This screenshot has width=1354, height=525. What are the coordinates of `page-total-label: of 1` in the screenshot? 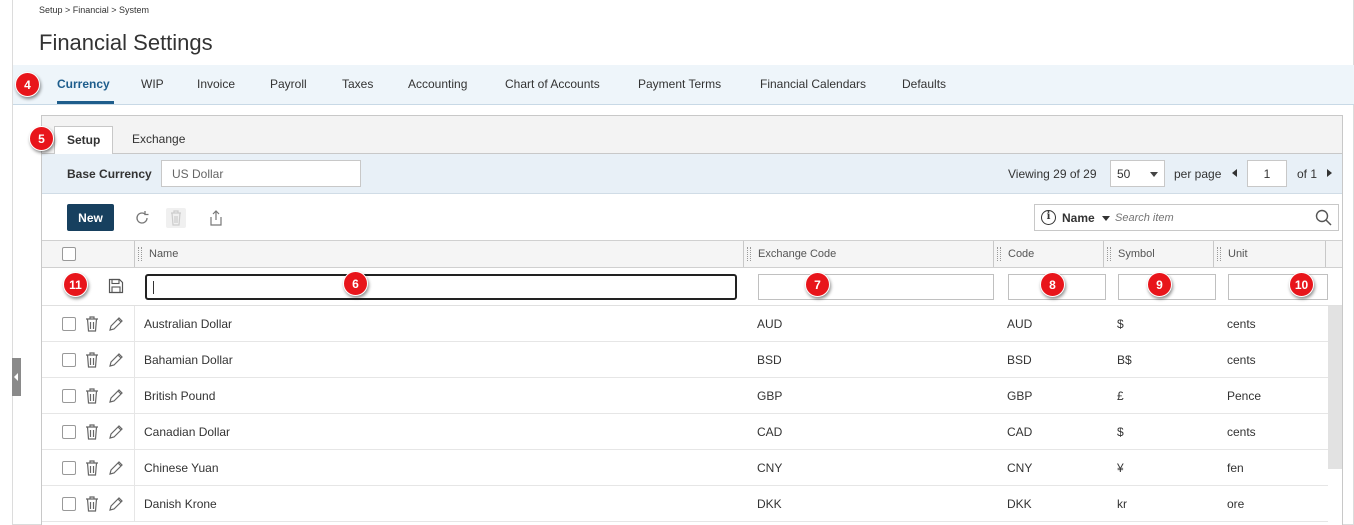 It's located at (1307, 174).